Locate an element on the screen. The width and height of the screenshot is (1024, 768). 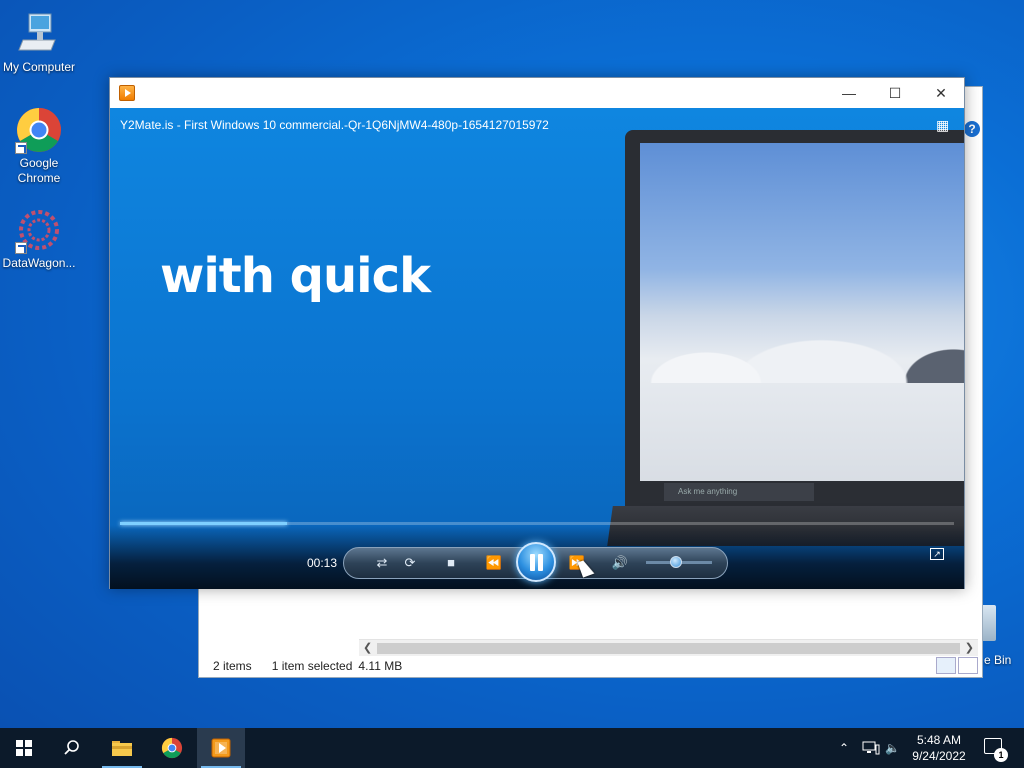
chrome-taskbar-button is located at coordinates (172, 748).